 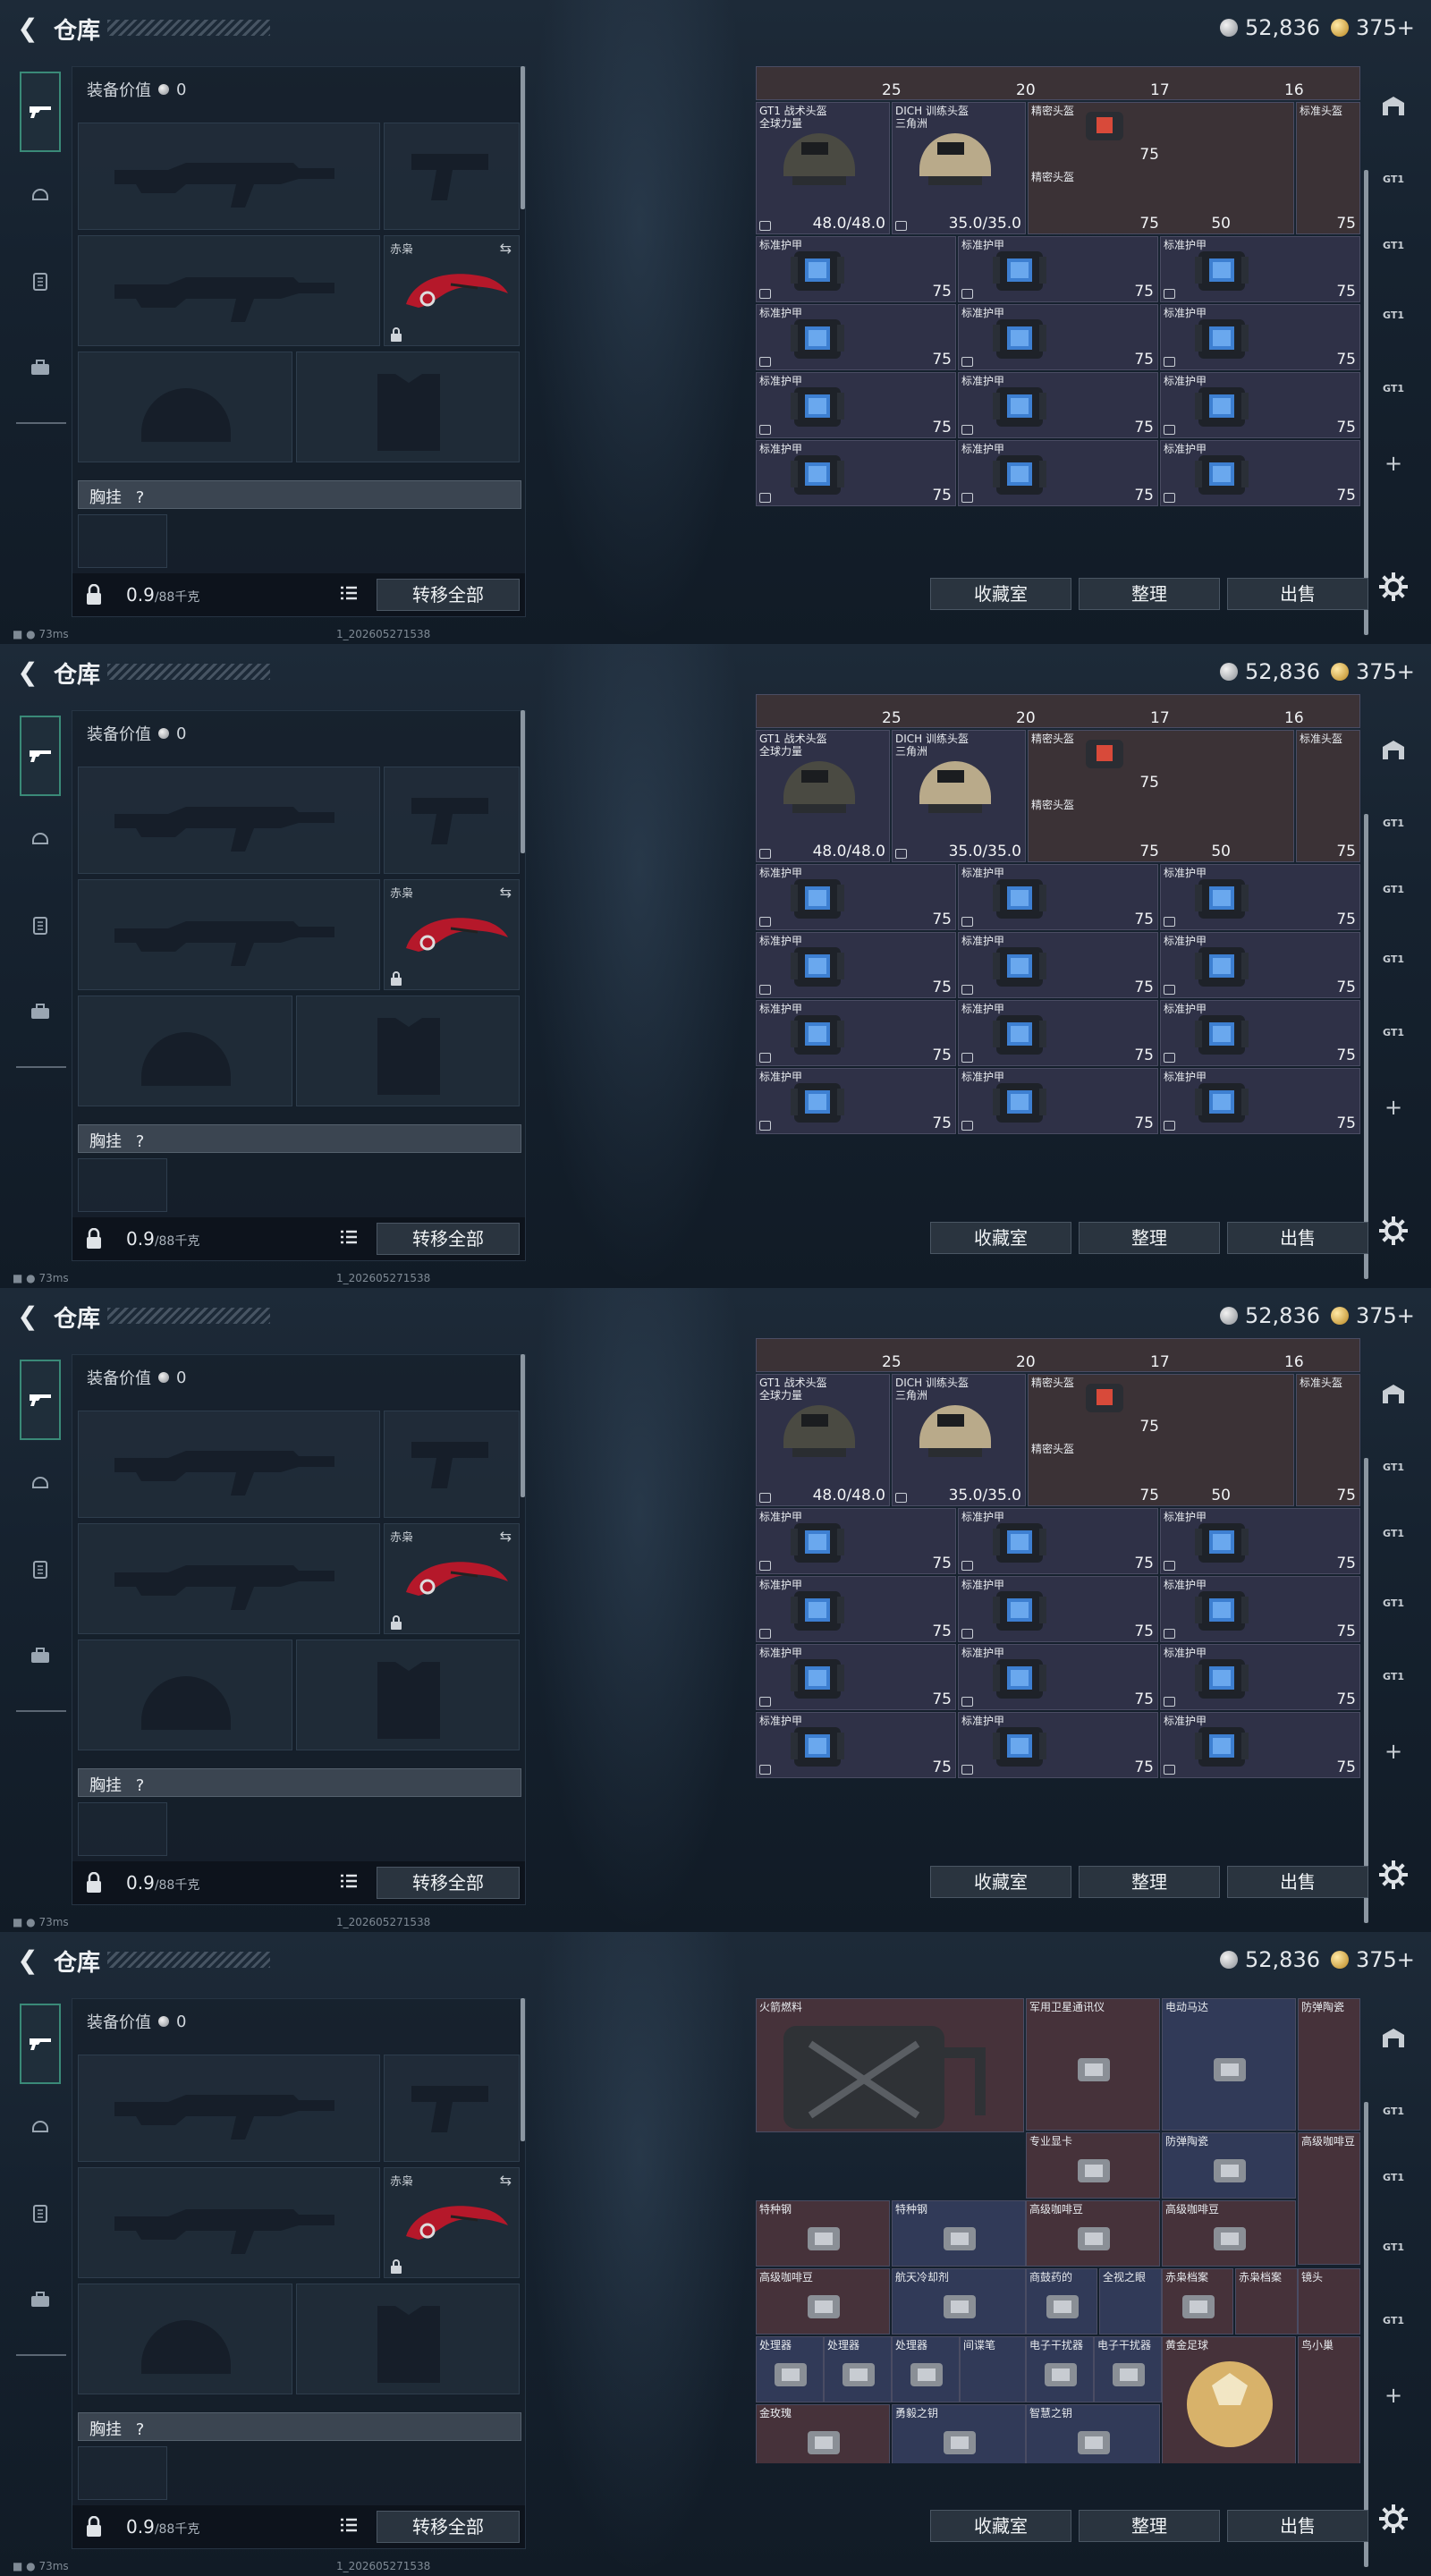 I want to click on storage-scrollbar, so click(x=1366, y=402).